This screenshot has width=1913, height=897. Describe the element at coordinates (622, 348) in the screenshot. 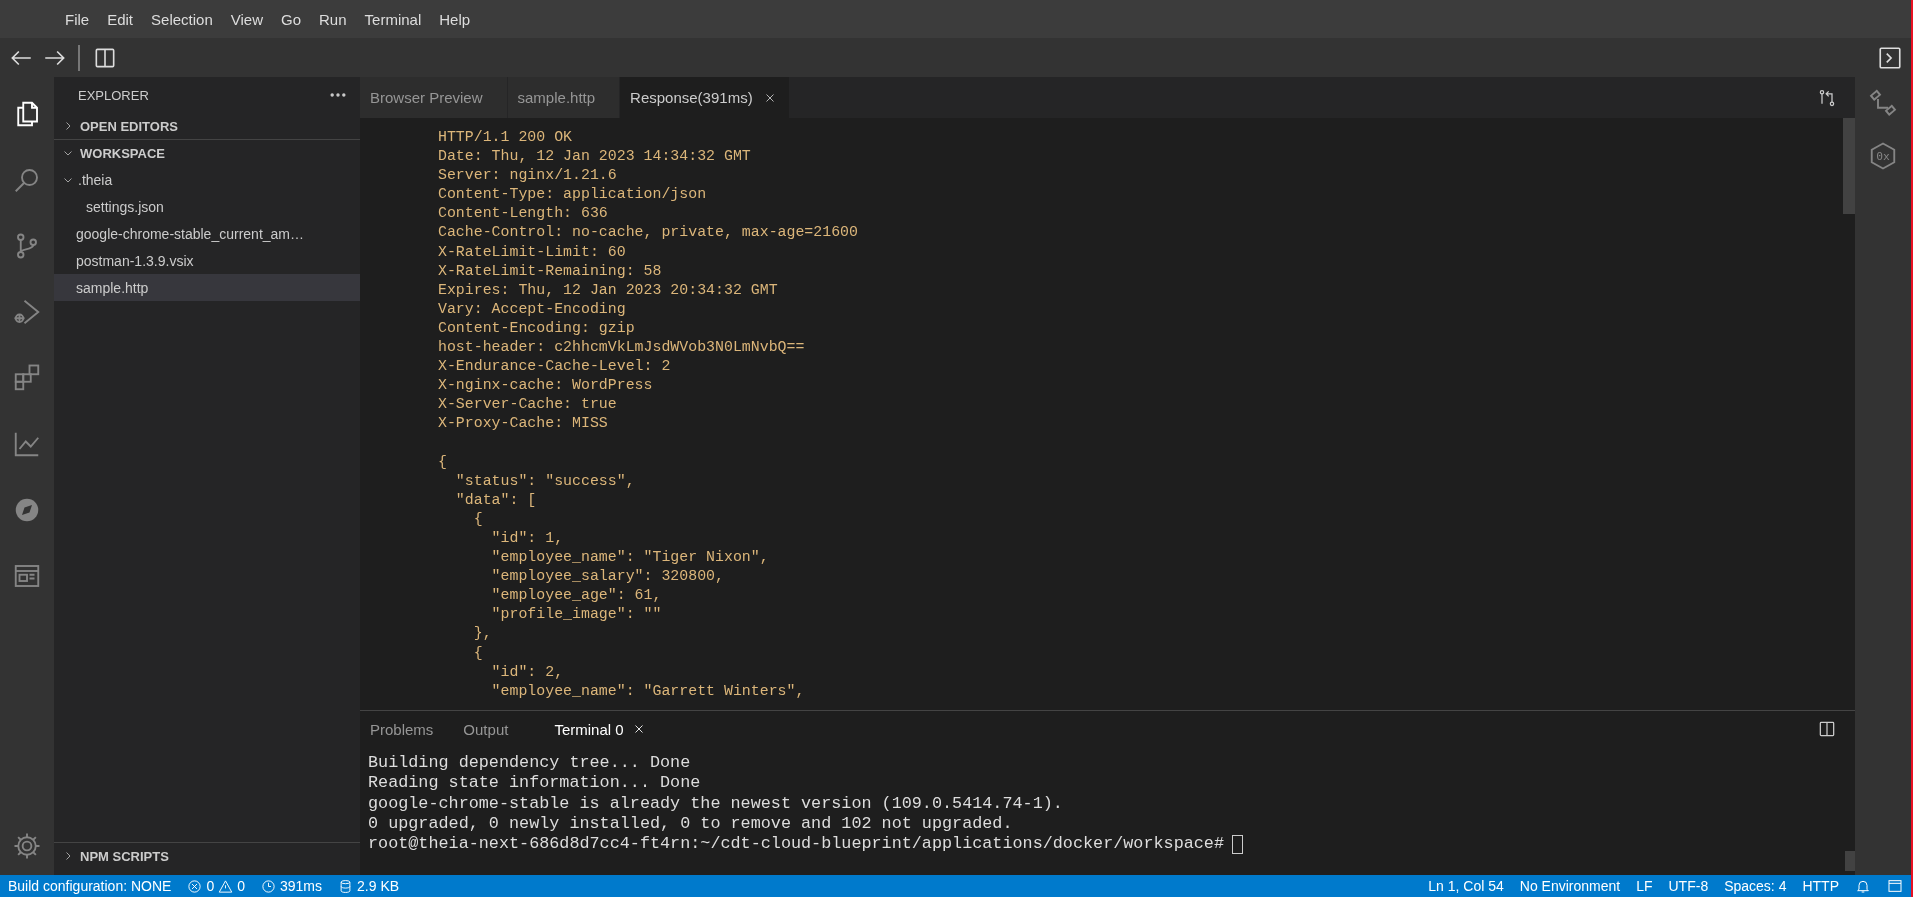

I see `code-line: host-header: c2hhcmVkLmJsdWVob3N0LmNvbQ==` at that location.